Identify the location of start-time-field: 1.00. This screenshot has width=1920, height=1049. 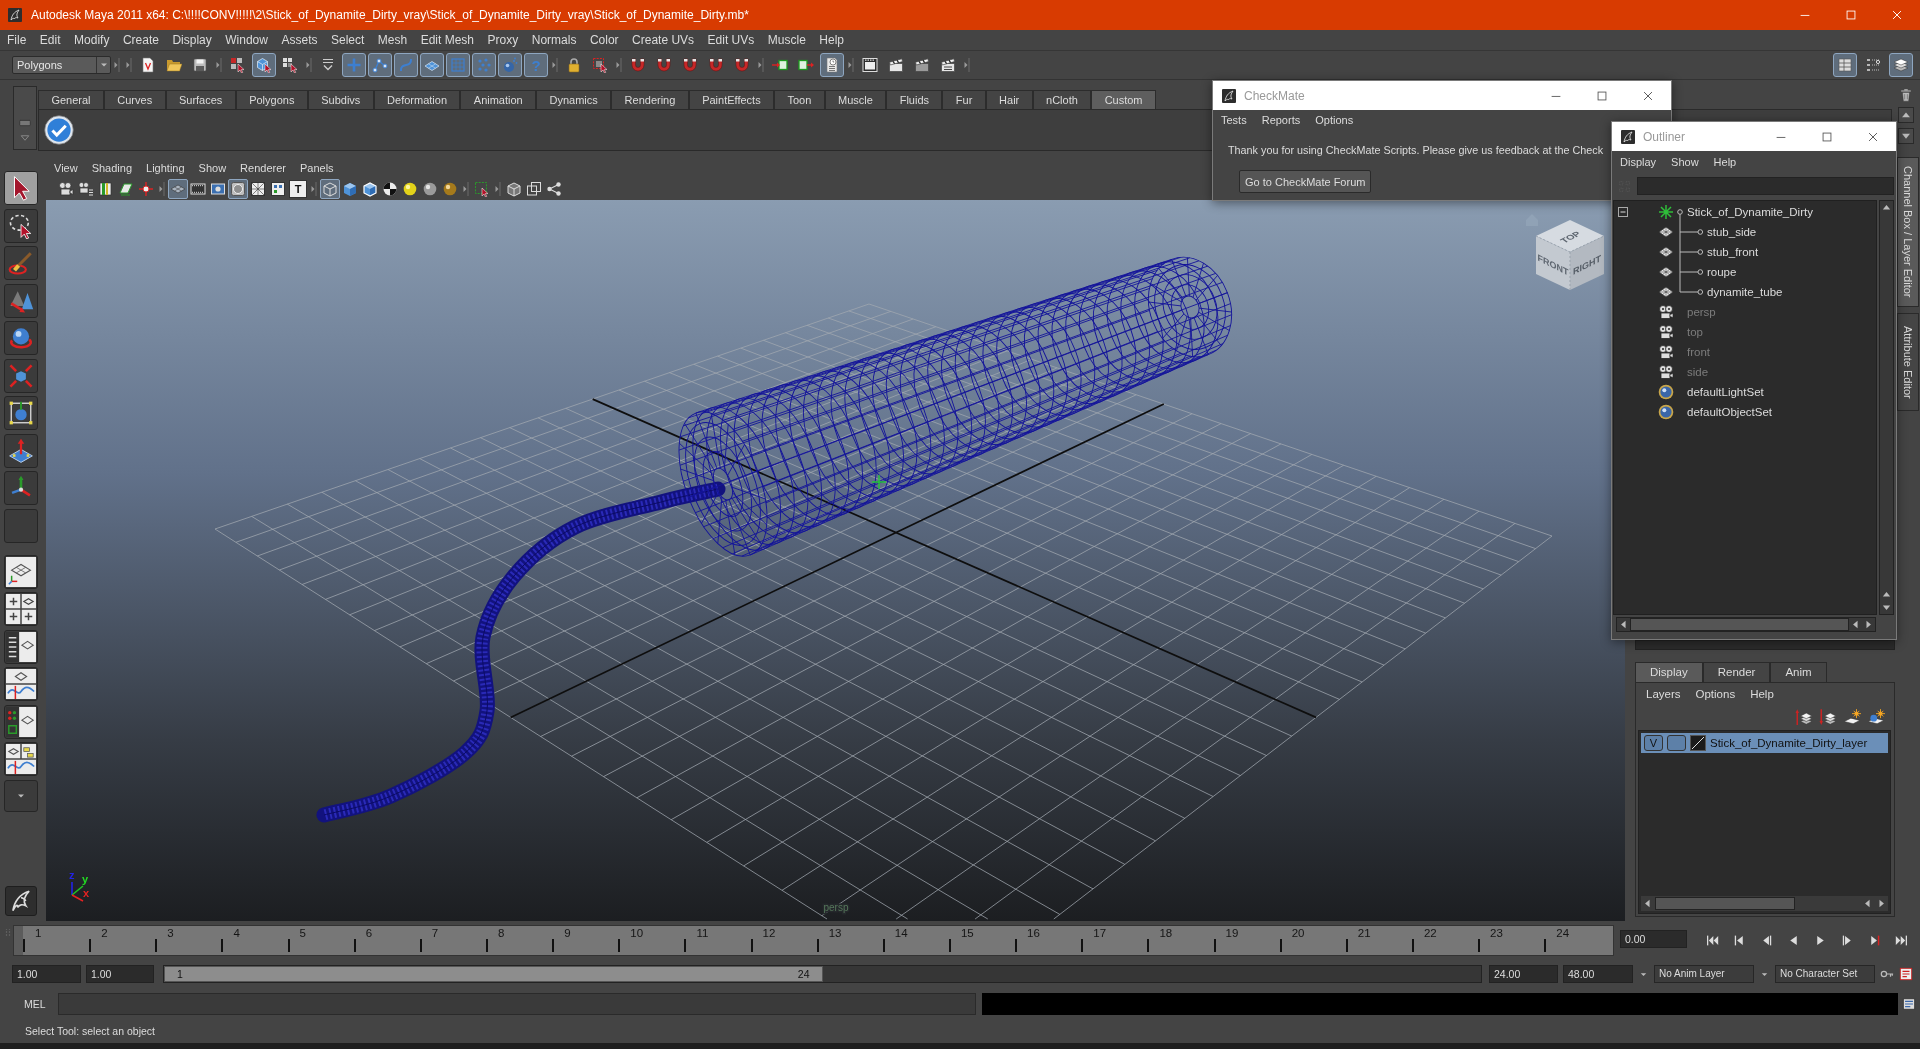
(46, 974).